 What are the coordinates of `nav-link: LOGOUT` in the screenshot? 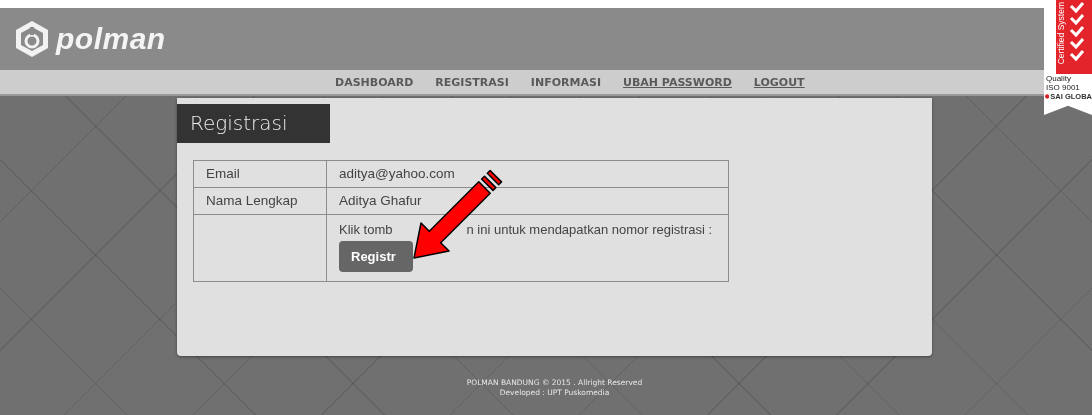 It's located at (779, 82).